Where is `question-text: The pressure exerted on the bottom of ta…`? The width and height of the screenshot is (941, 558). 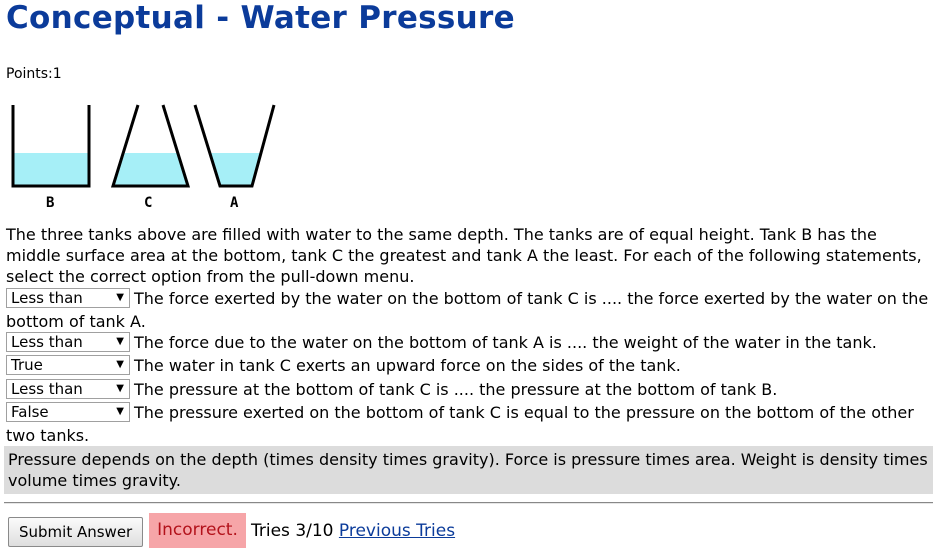
question-text: The pressure exerted on the bottom of ta… is located at coordinates (460, 424).